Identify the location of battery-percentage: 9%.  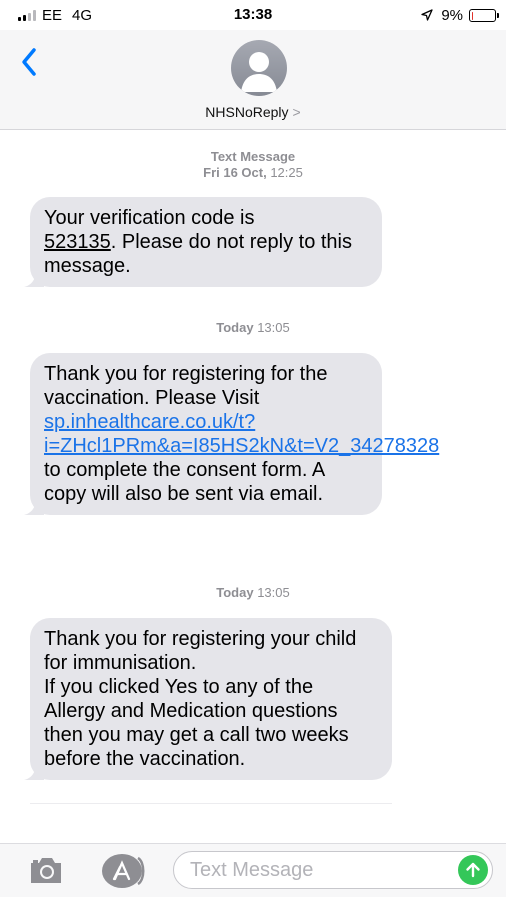
(452, 15).